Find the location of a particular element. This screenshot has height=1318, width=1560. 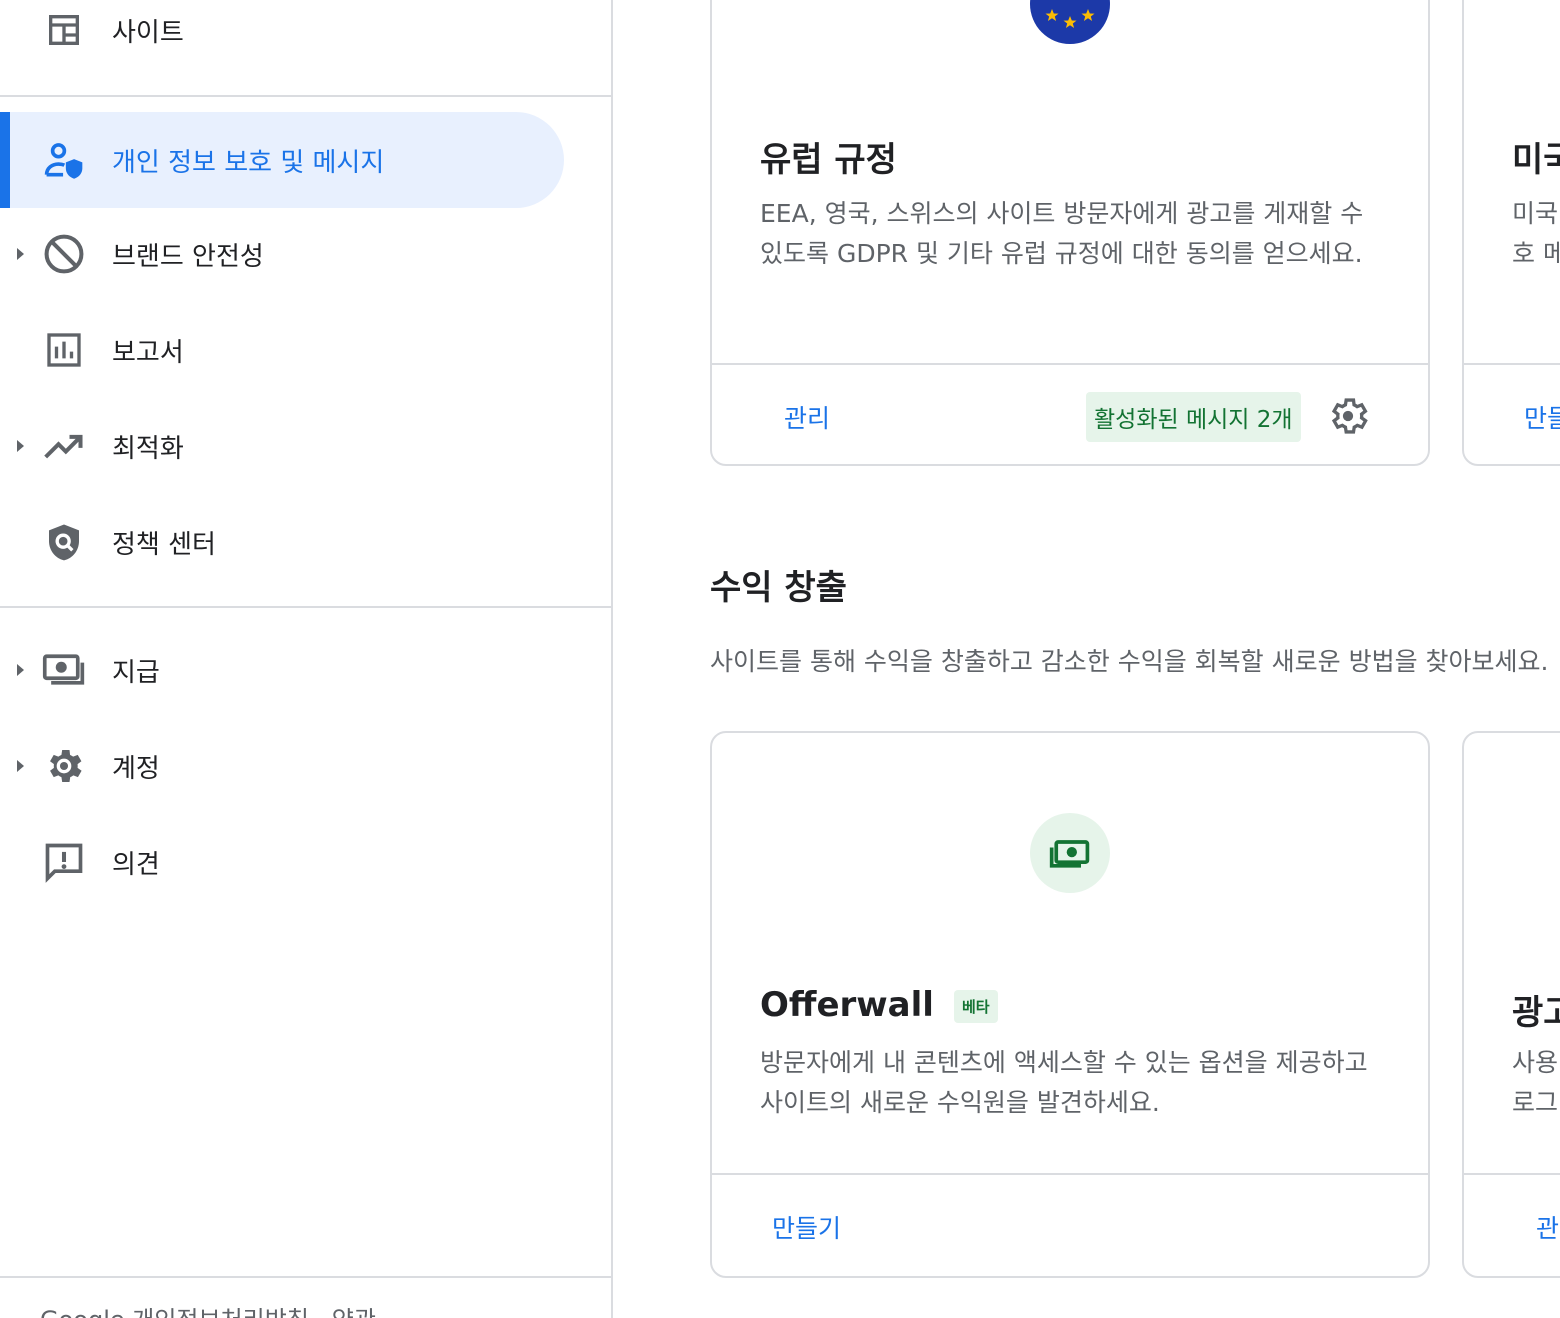

sidebar-item-brand-safety: 브랜드 안전성 is located at coordinates (305, 254).